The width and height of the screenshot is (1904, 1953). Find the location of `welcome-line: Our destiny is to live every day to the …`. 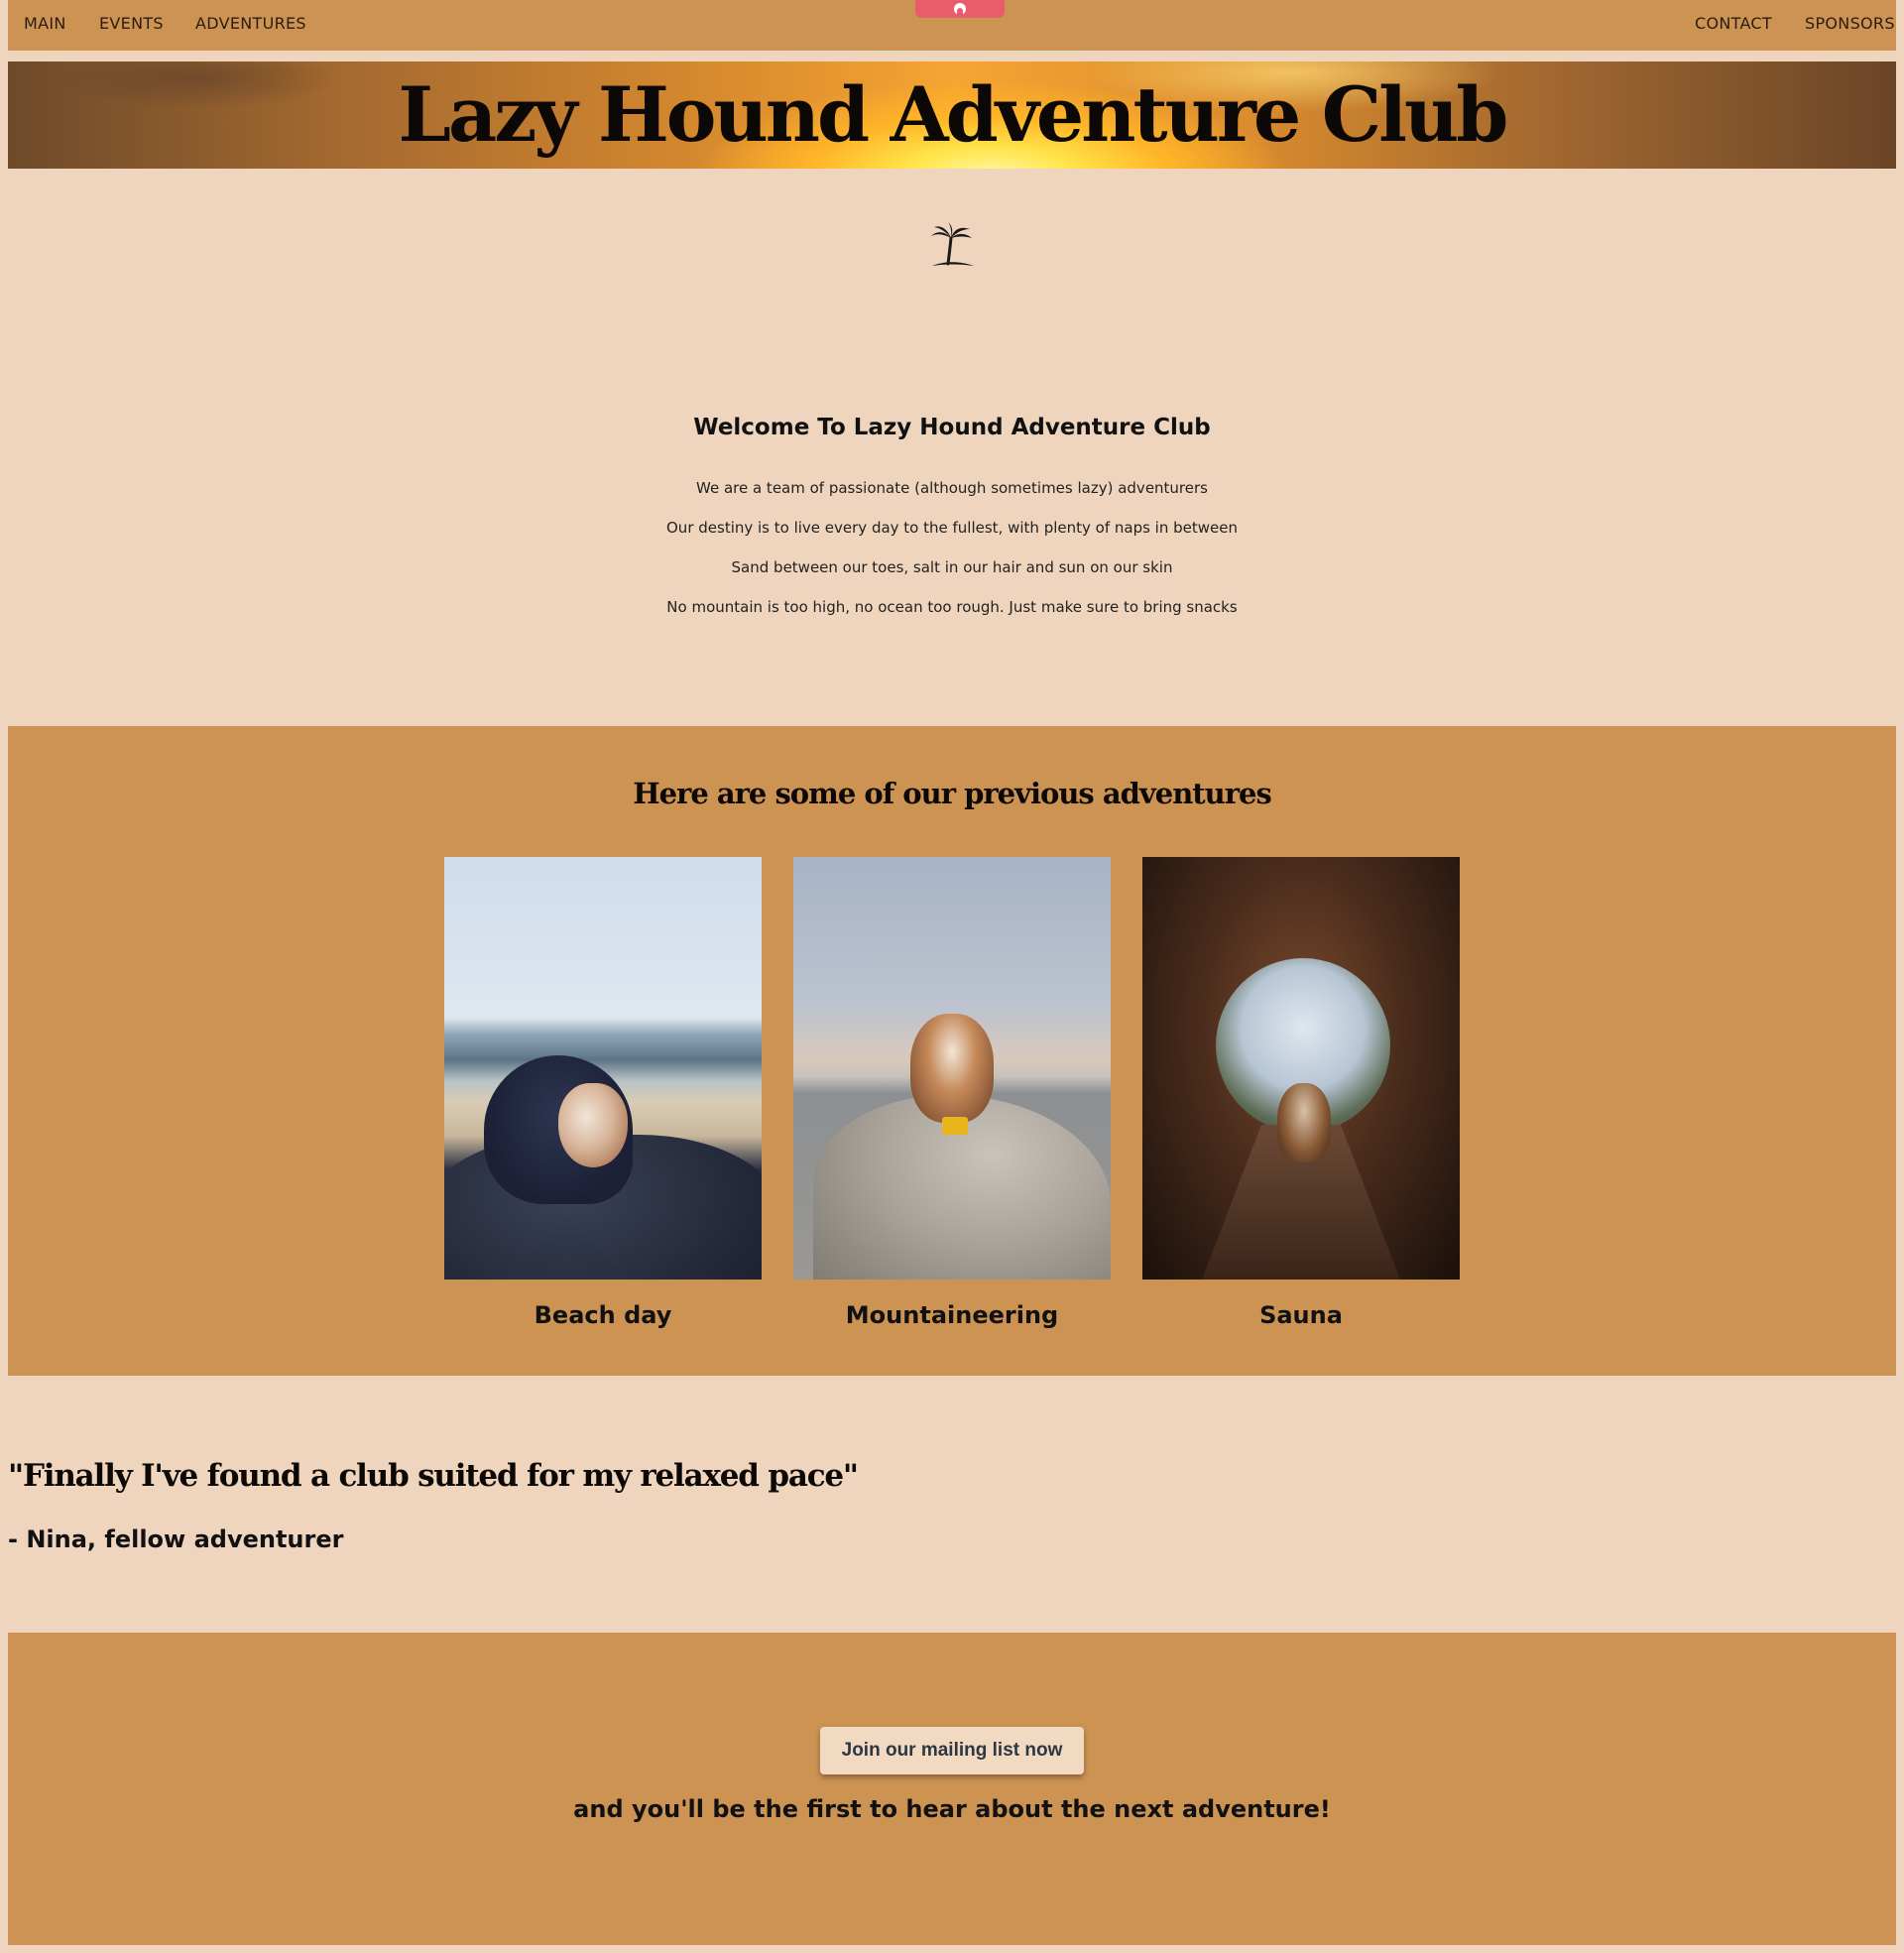

welcome-line: Our destiny is to live every day to the … is located at coordinates (952, 528).